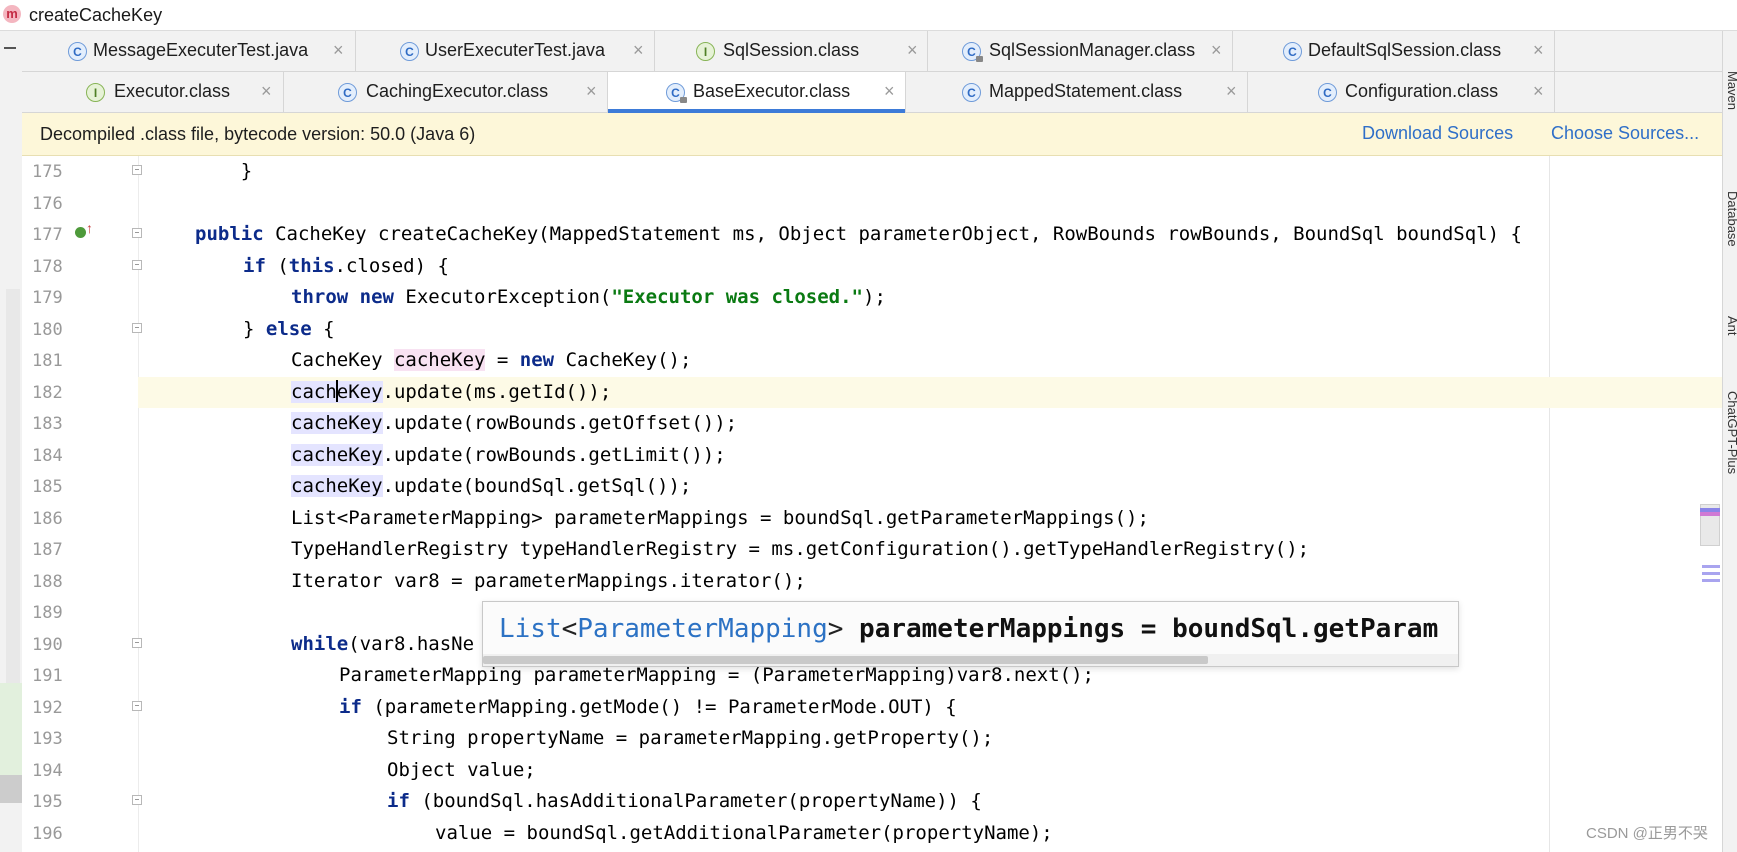  What do you see at coordinates (1401, 92) in the screenshot?
I see `tab-configuration: C Configuration.class ×` at bounding box center [1401, 92].